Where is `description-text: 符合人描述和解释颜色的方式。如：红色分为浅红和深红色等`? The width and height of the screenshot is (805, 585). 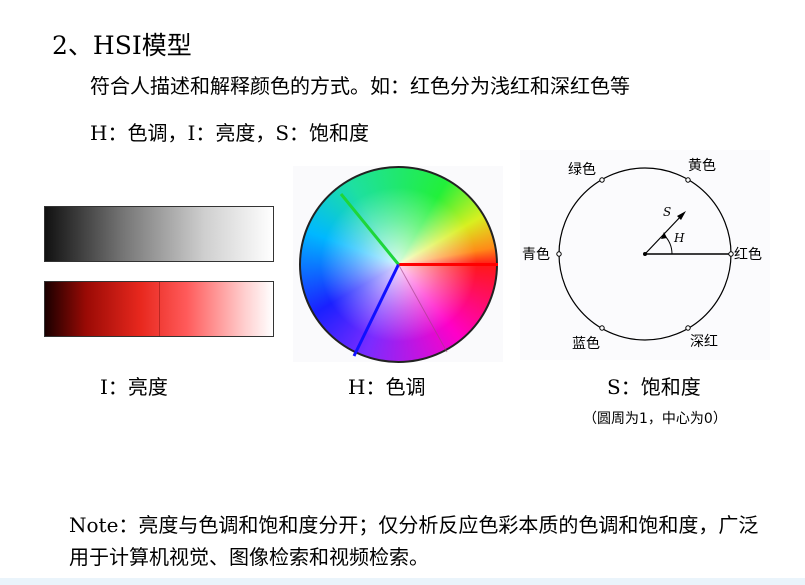
description-text: 符合人描述和解释颜色的方式。如：红色分为浅红和深红色等 is located at coordinates (360, 86).